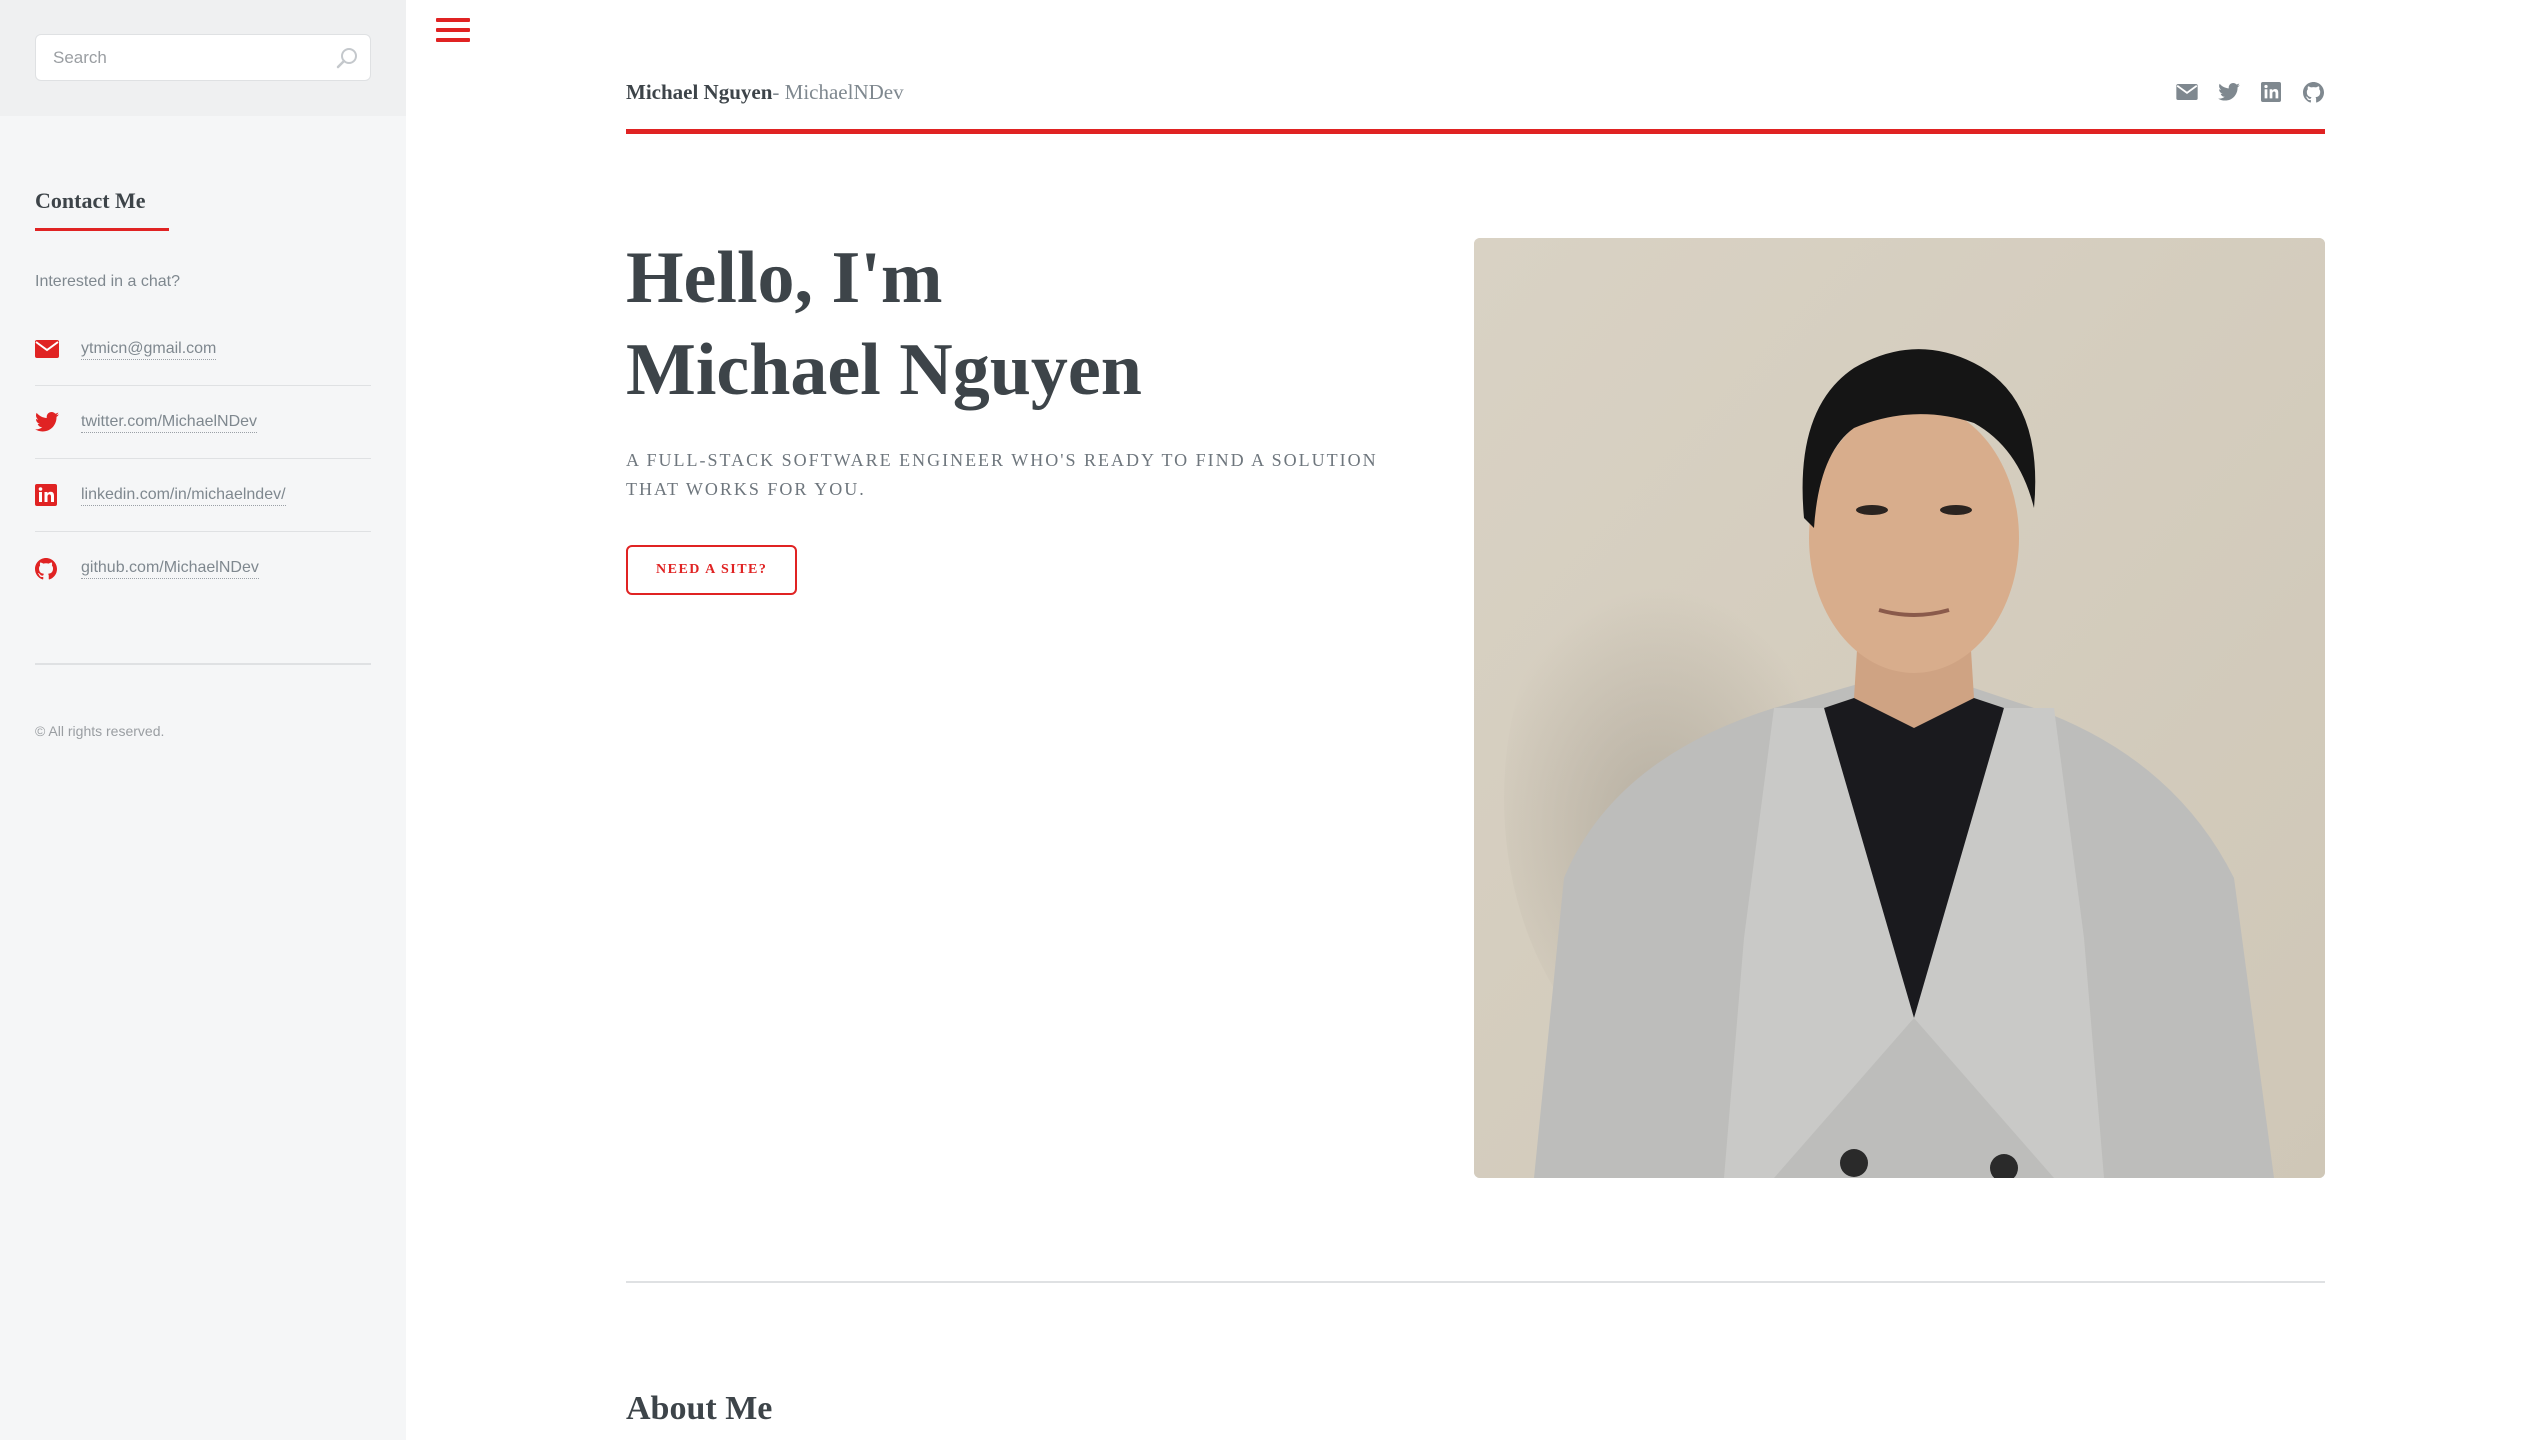 This screenshot has width=2539, height=1440. I want to click on contact-item-linkedin: linkedin.com/in/michaelndev/, so click(203, 495).